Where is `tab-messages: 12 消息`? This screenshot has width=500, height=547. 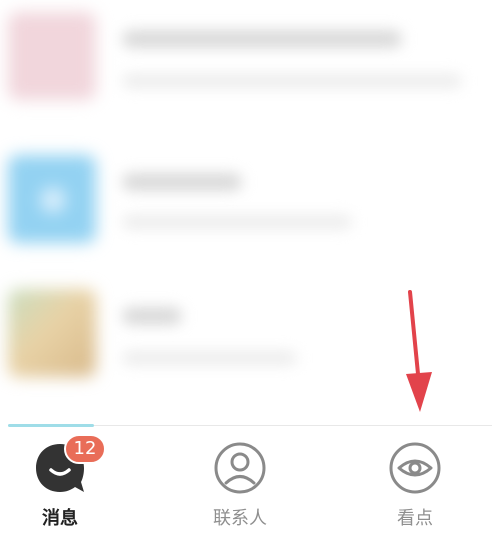 tab-messages: 12 消息 is located at coordinates (60, 487).